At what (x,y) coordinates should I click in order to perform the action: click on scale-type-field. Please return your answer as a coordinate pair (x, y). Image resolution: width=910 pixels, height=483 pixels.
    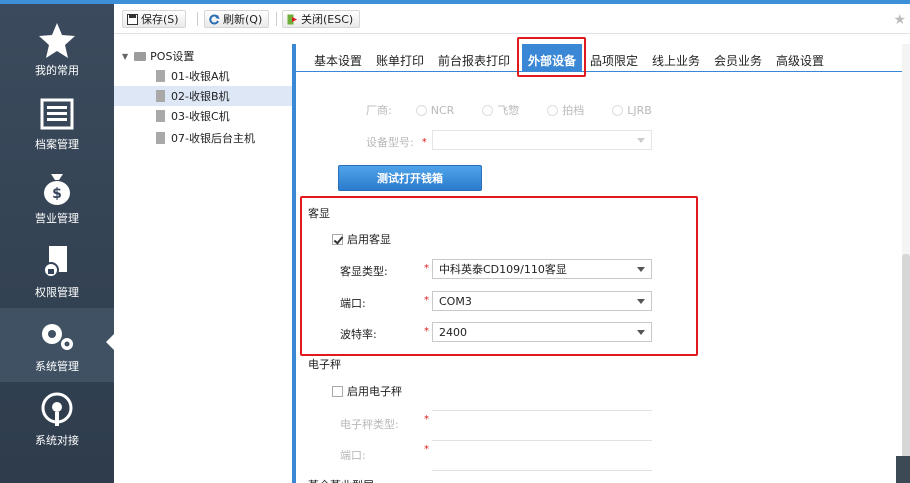
    Looking at the image, I should click on (542, 410).